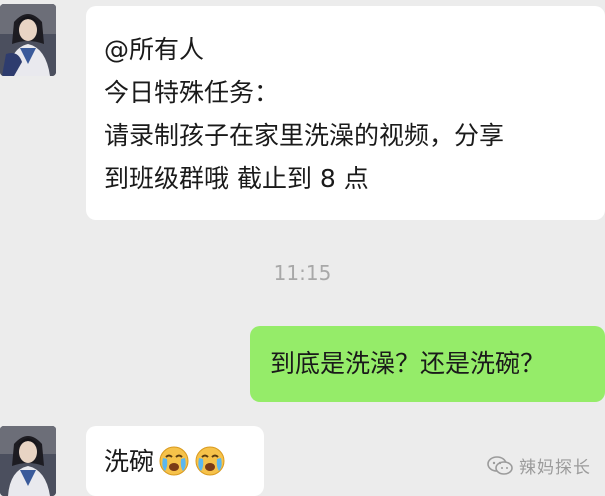 The width and height of the screenshot is (605, 496). What do you see at coordinates (408, 363) in the screenshot?
I see `message-text: 到底是洗澡？还是洗碗？` at bounding box center [408, 363].